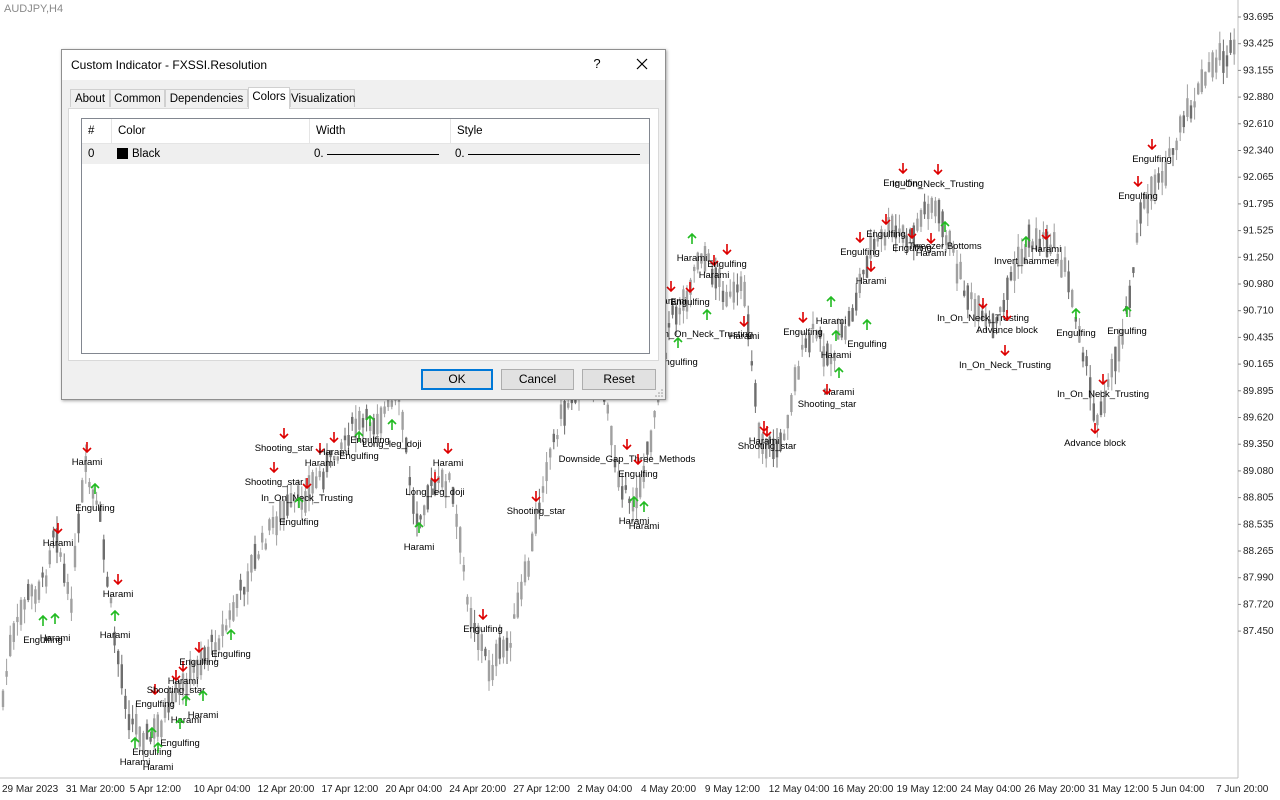 The height and width of the screenshot is (800, 1280). I want to click on time-tick-label: 20 Apr 04:00, so click(413, 789).